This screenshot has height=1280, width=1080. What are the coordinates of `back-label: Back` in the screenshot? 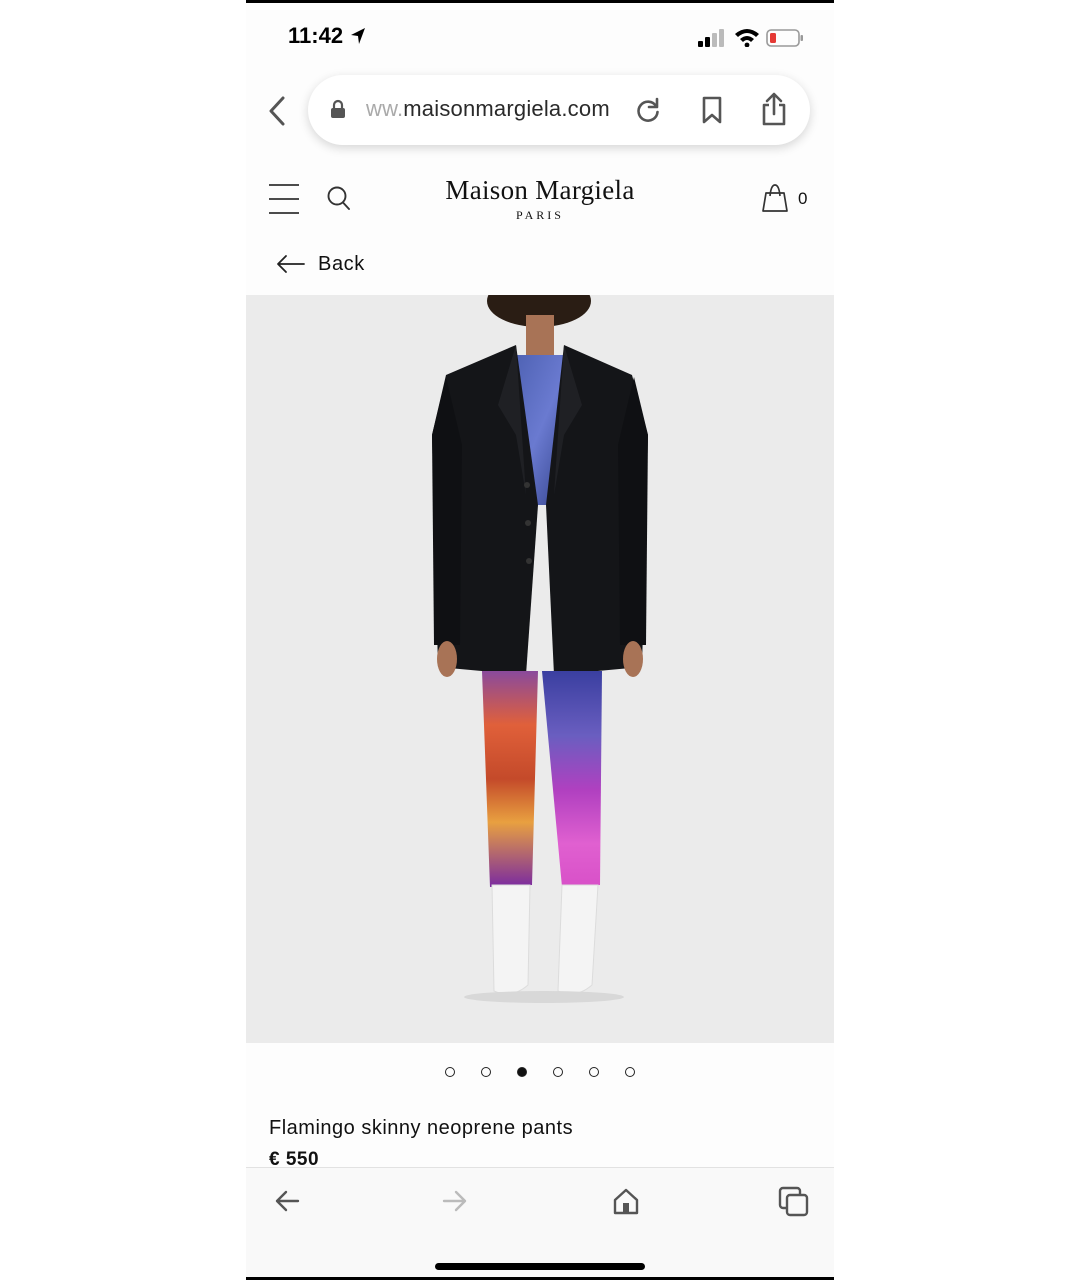 It's located at (341, 263).